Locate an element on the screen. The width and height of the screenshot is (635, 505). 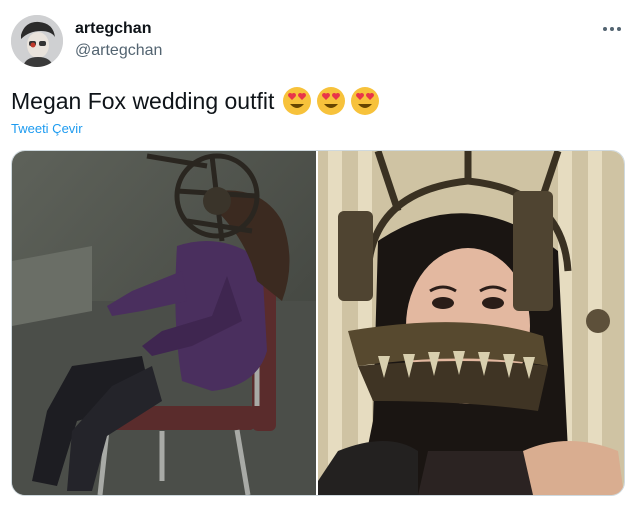
avatar is located at coordinates (37, 41).